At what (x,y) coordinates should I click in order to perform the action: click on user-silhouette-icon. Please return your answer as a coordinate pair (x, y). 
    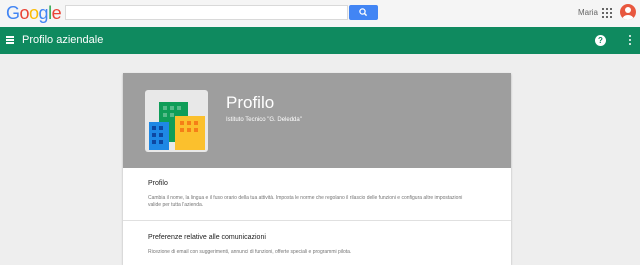
    Looking at the image, I should click on (628, 13).